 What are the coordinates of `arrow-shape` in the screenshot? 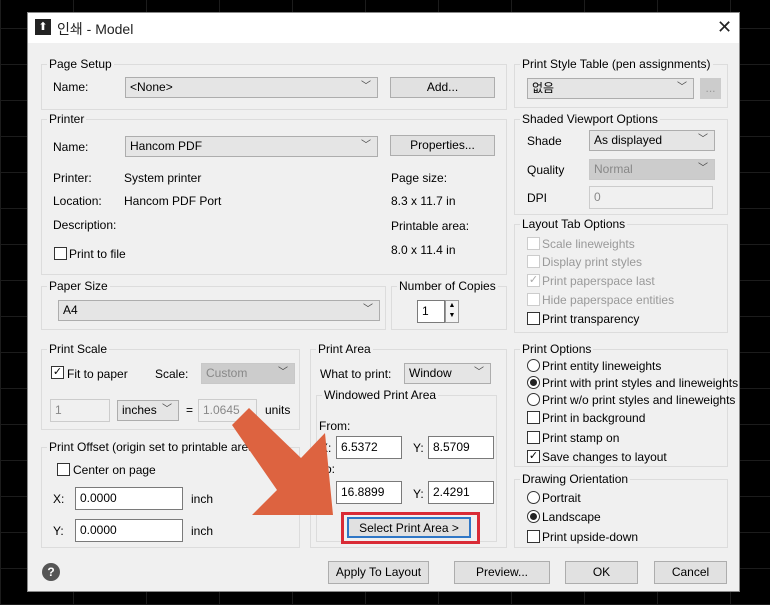 It's located at (282, 461).